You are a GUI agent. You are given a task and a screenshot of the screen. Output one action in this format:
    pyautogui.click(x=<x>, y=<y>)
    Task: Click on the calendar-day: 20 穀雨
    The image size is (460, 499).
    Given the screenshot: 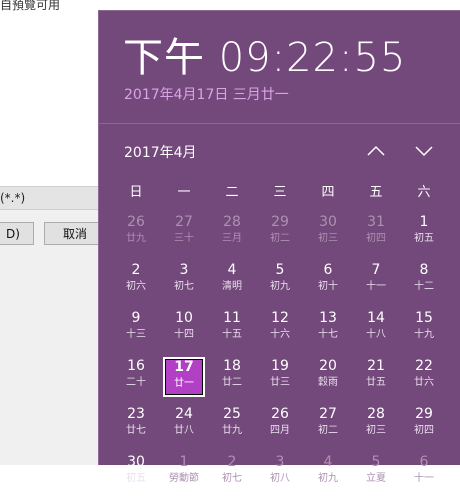 What is the action you would take?
    pyautogui.click(x=328, y=379)
    